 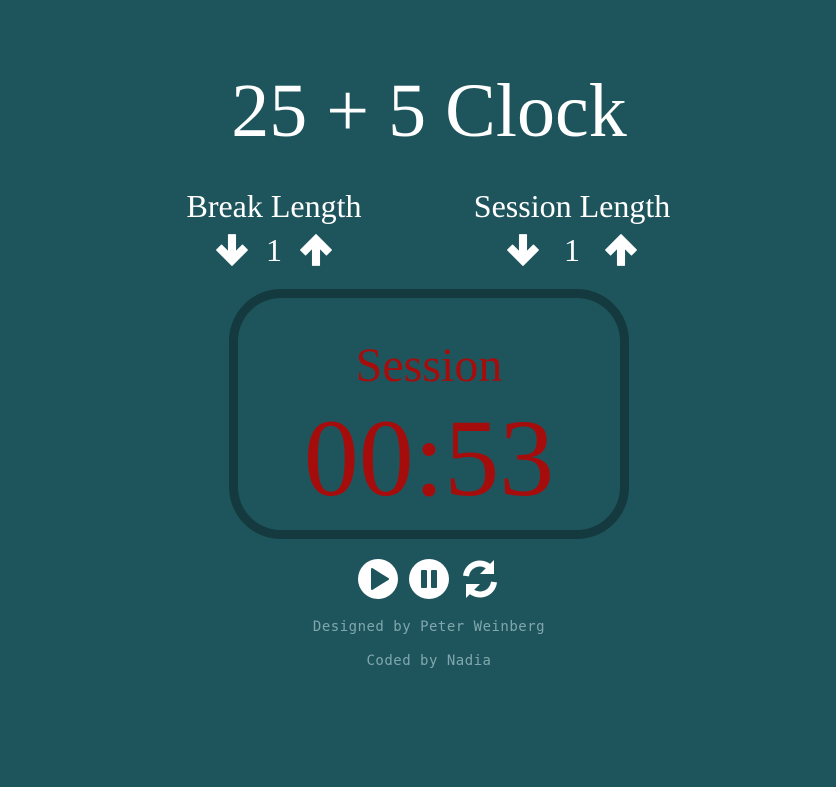 What do you see at coordinates (429, 458) in the screenshot?
I see `time-left: 00:53` at bounding box center [429, 458].